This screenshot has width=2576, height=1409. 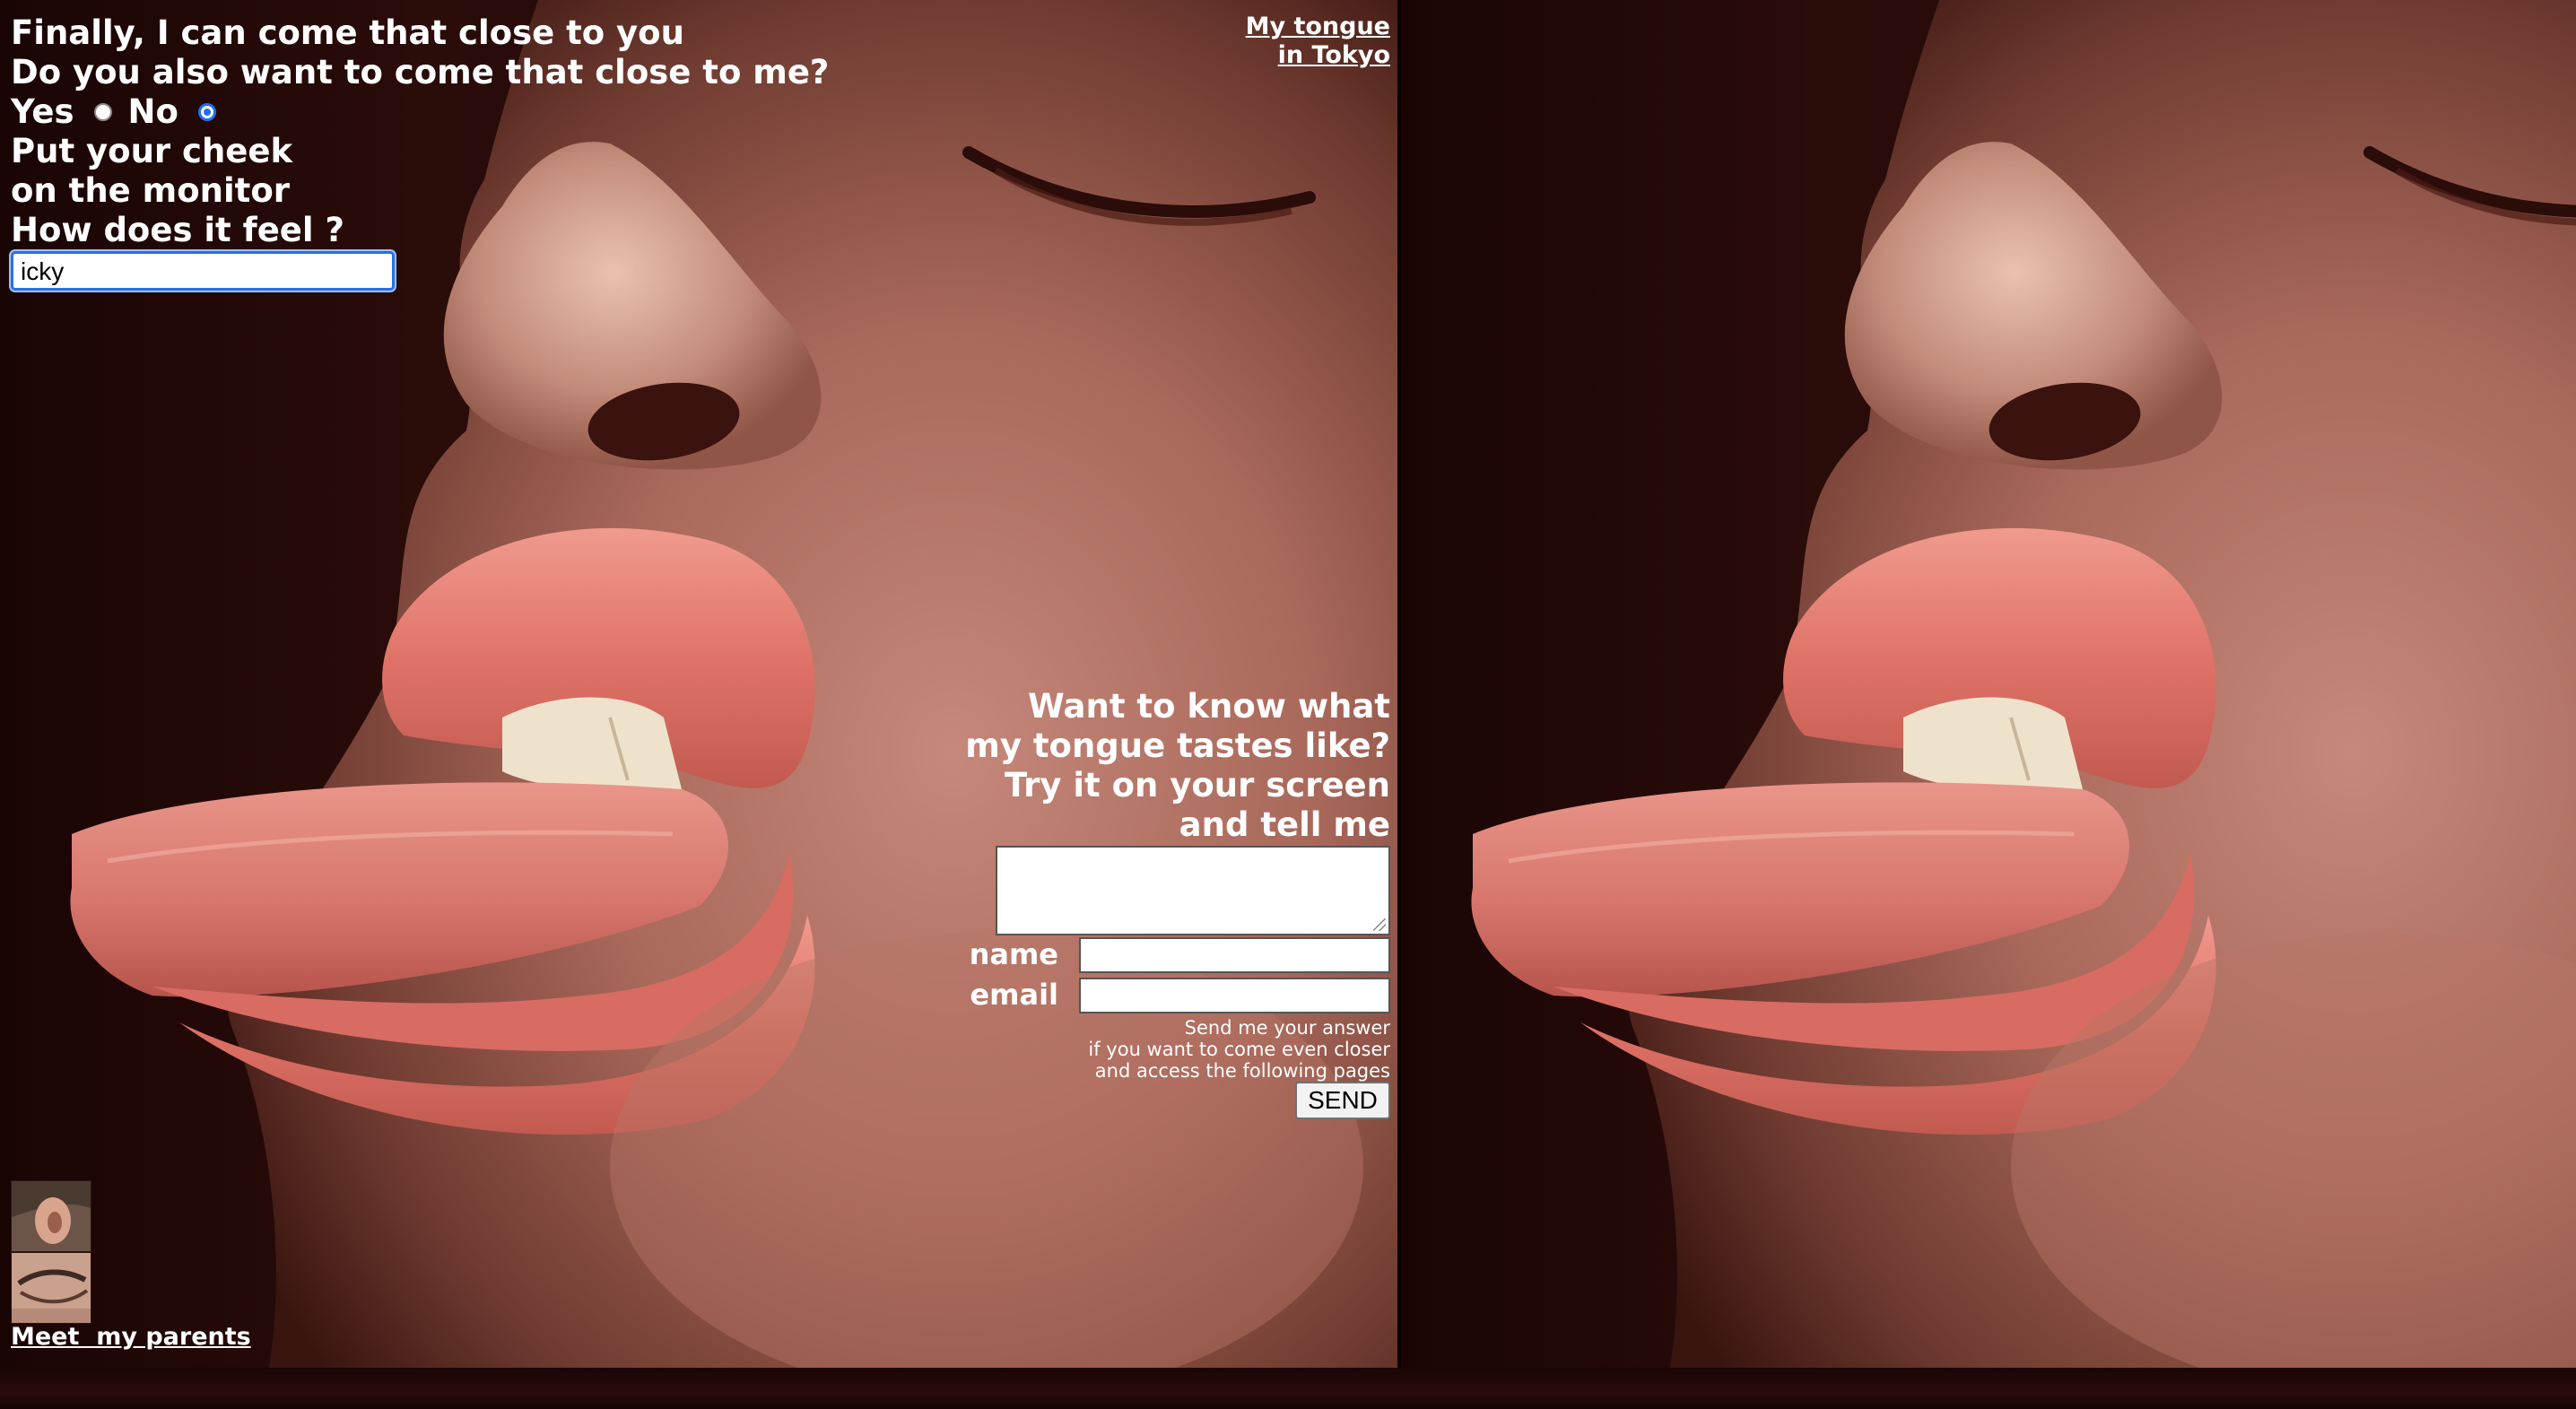 I want to click on meet-parents-link: Meet my parents, so click(x=131, y=1337).